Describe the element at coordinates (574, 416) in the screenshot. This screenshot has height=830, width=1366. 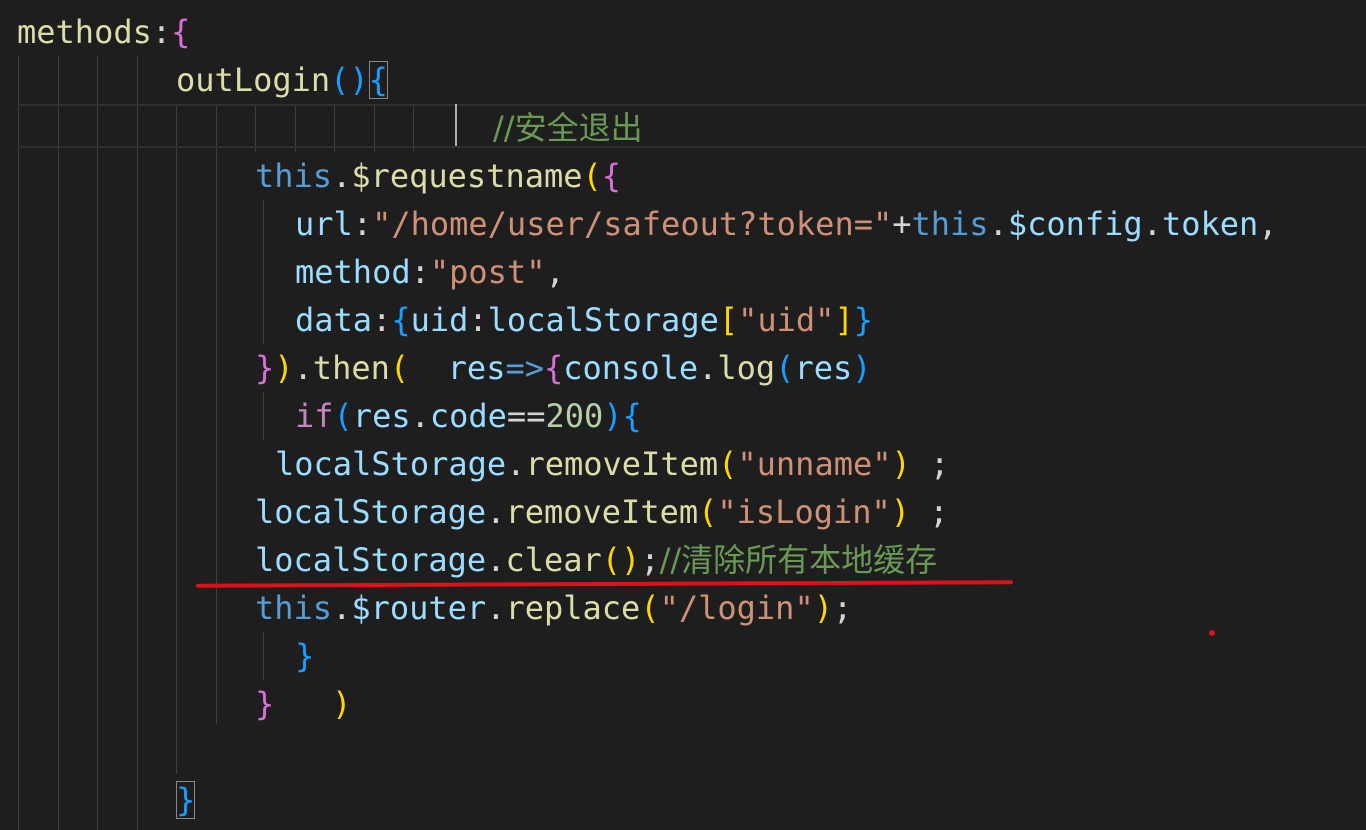
I see `token: 200` at that location.